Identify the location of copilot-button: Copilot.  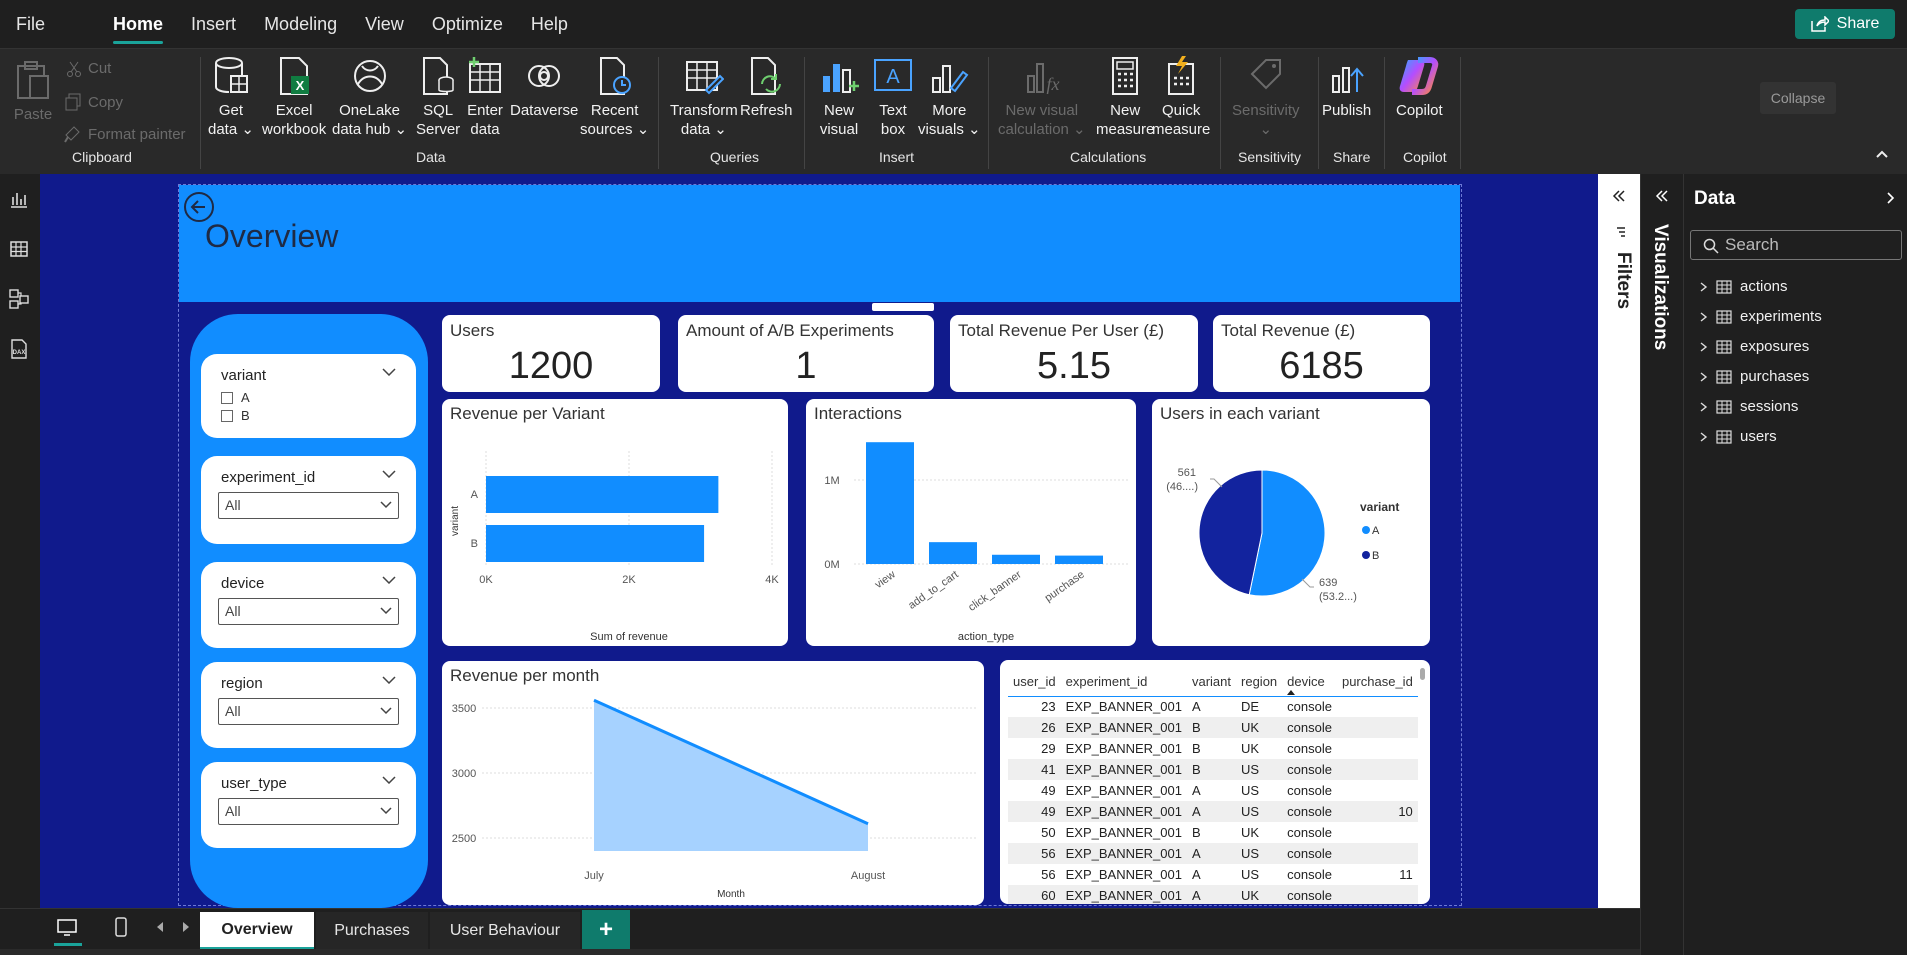
(1419, 87).